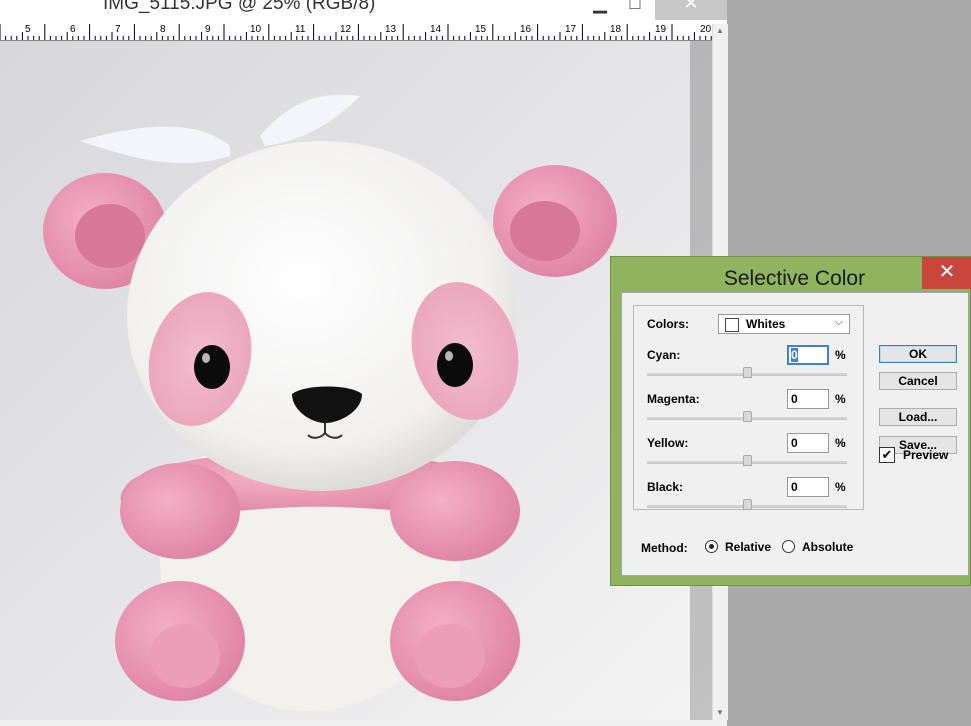 The height and width of the screenshot is (726, 971). Describe the element at coordinates (571, 29) in the screenshot. I see `ruler-label: 17` at that location.